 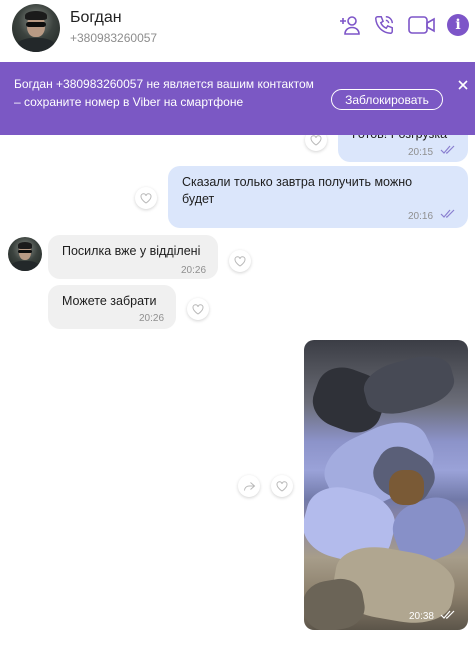 What do you see at coordinates (249, 486) in the screenshot?
I see `forward-icon` at bounding box center [249, 486].